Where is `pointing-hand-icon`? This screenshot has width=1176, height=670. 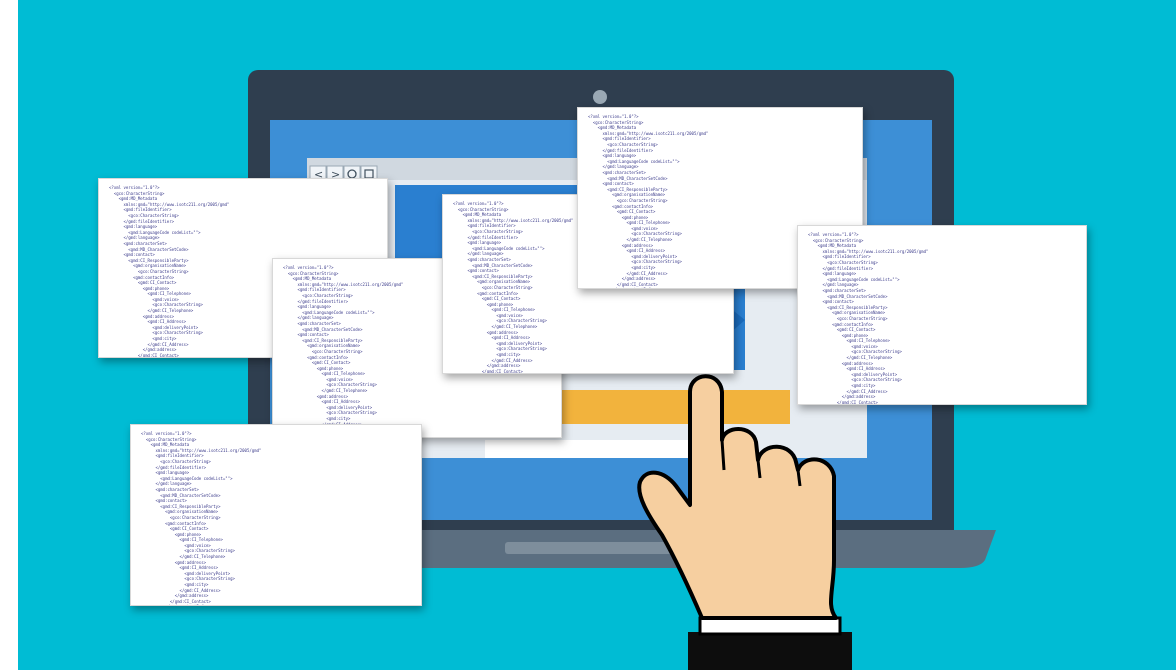 pointing-hand-icon is located at coordinates (744, 522).